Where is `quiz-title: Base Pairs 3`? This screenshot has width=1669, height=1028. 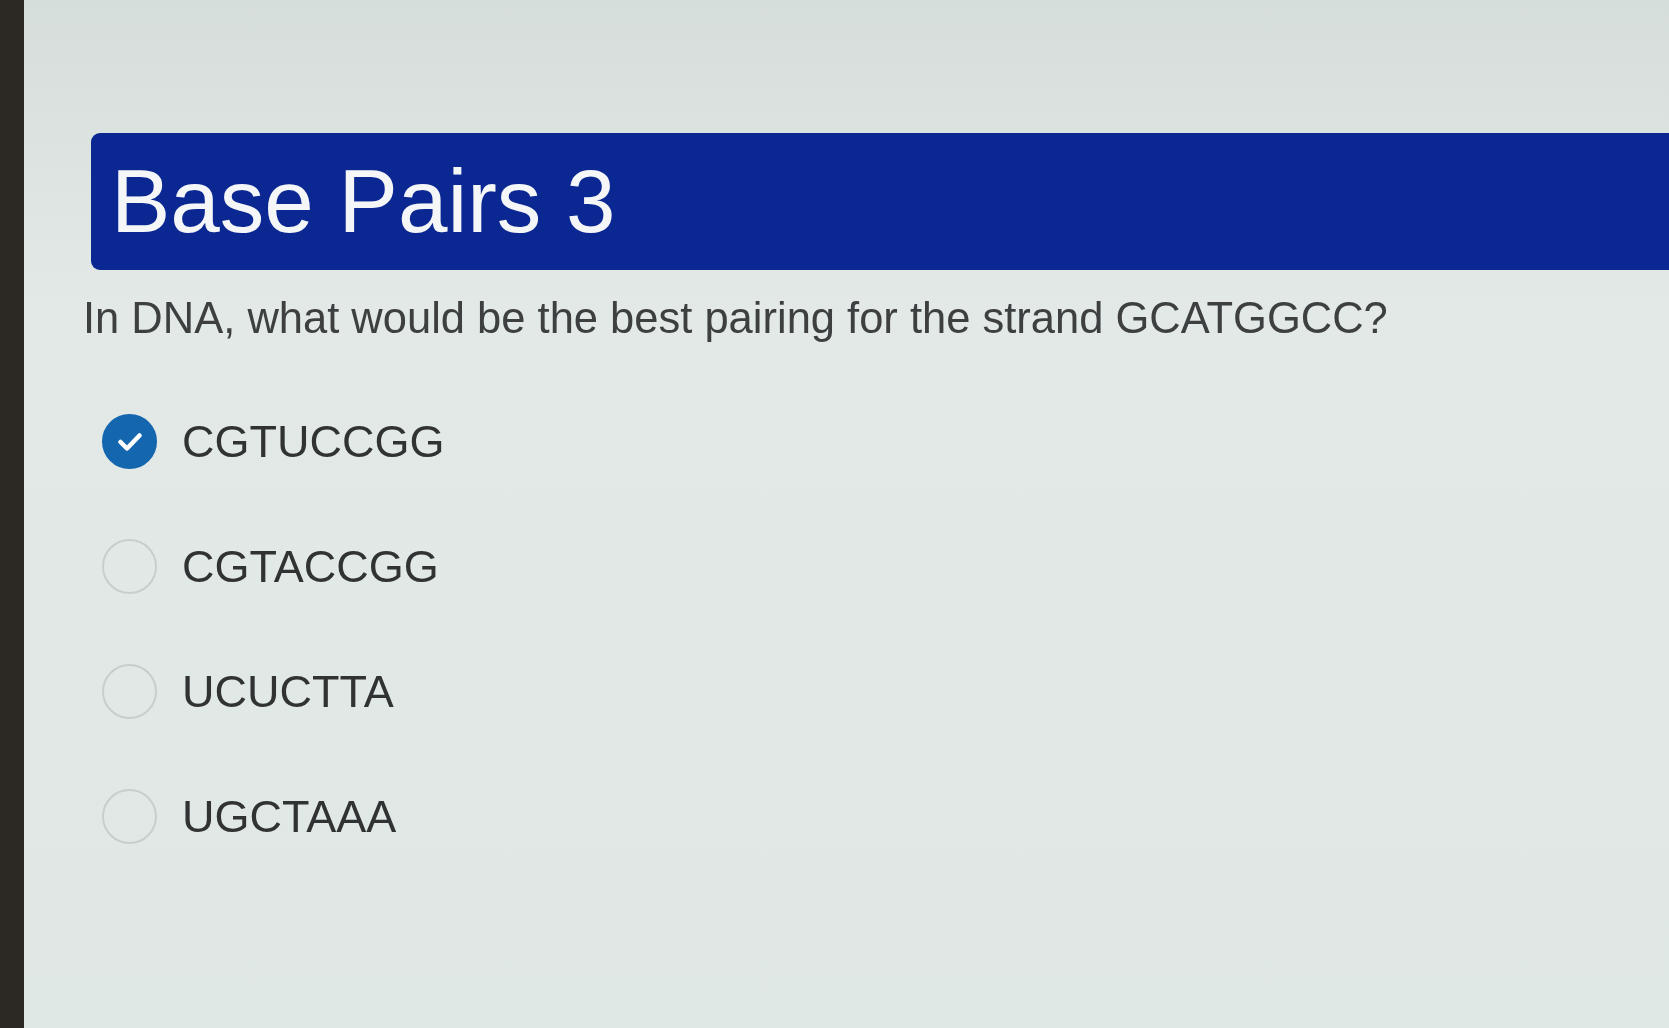 quiz-title: Base Pairs 3 is located at coordinates (363, 201).